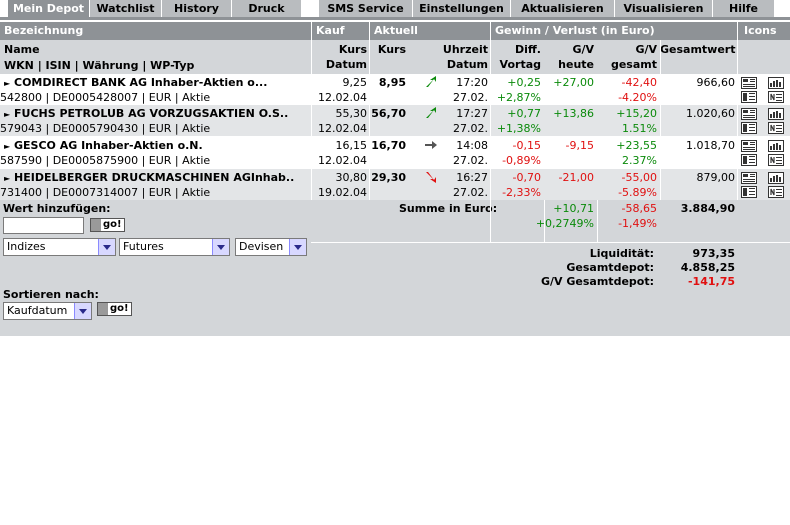 The height and width of the screenshot is (525, 790). Describe the element at coordinates (710, 145) in the screenshot. I see `gesamtwert: 1.018,70` at that location.